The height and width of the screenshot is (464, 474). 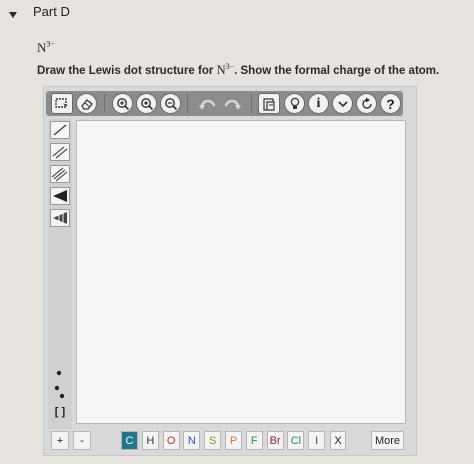 I want to click on select-lasso-icon, so click(x=62, y=103).